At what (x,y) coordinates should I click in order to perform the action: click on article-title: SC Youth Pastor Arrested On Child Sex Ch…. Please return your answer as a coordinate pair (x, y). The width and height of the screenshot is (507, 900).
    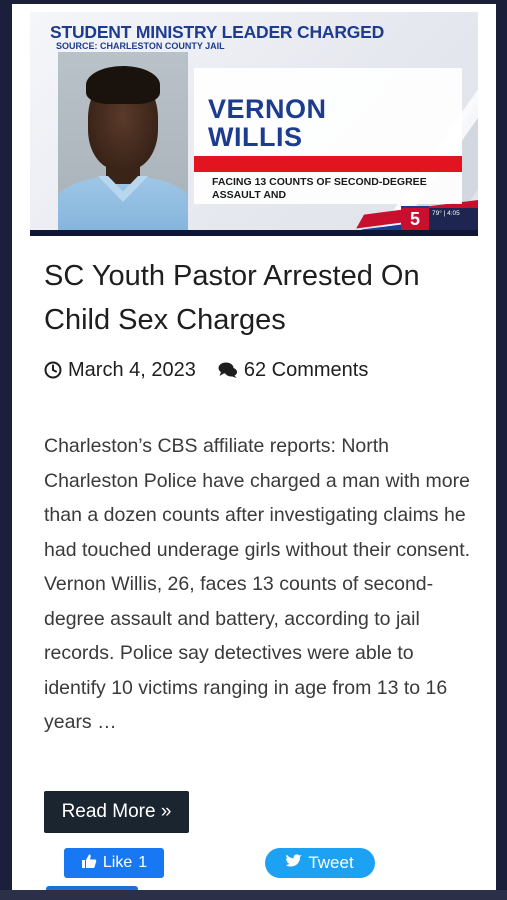
    Looking at the image, I should click on (264, 298).